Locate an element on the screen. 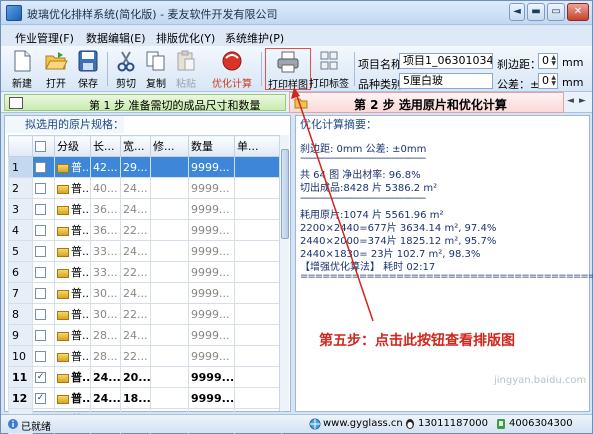  row-number: 12 is located at coordinates (20, 398).